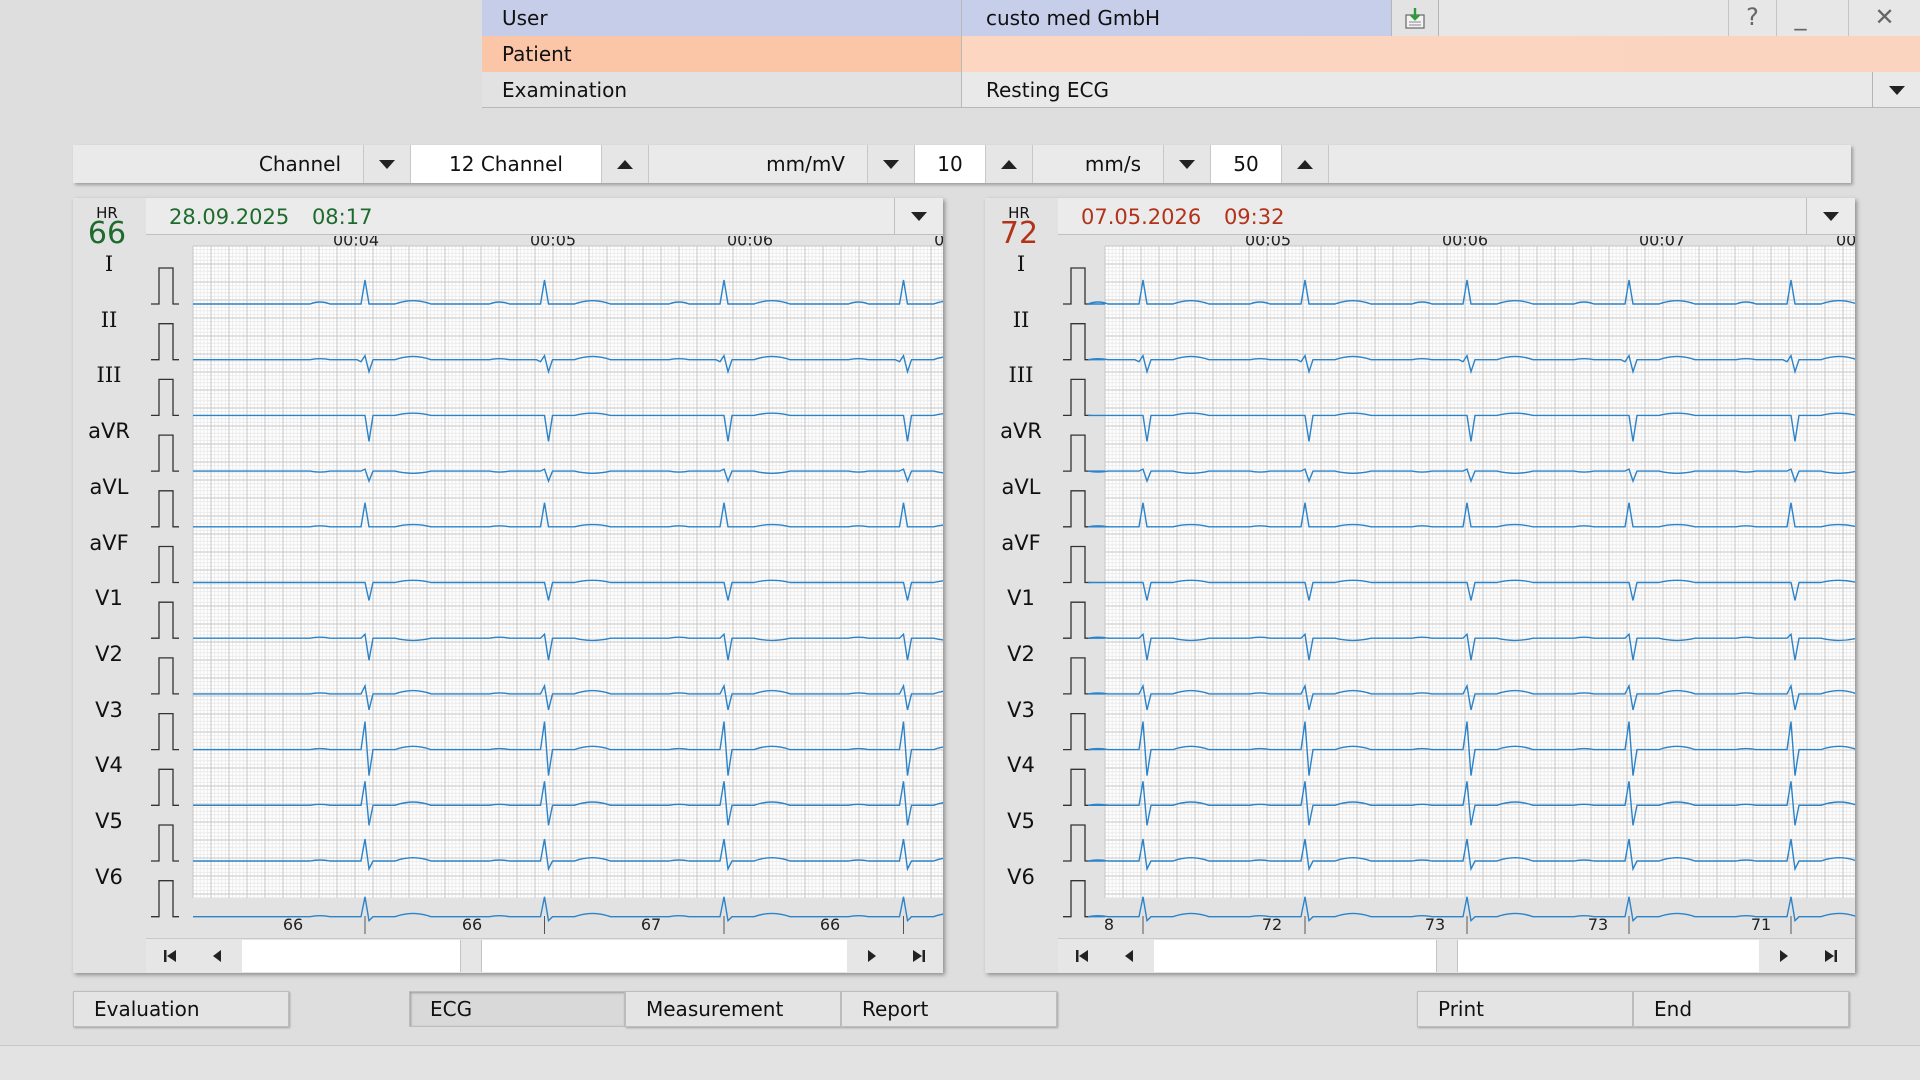 Image resolution: width=1920 pixels, height=1080 pixels. Describe the element at coordinates (733, 1009) in the screenshot. I see `measurement-tab: Measurement` at that location.